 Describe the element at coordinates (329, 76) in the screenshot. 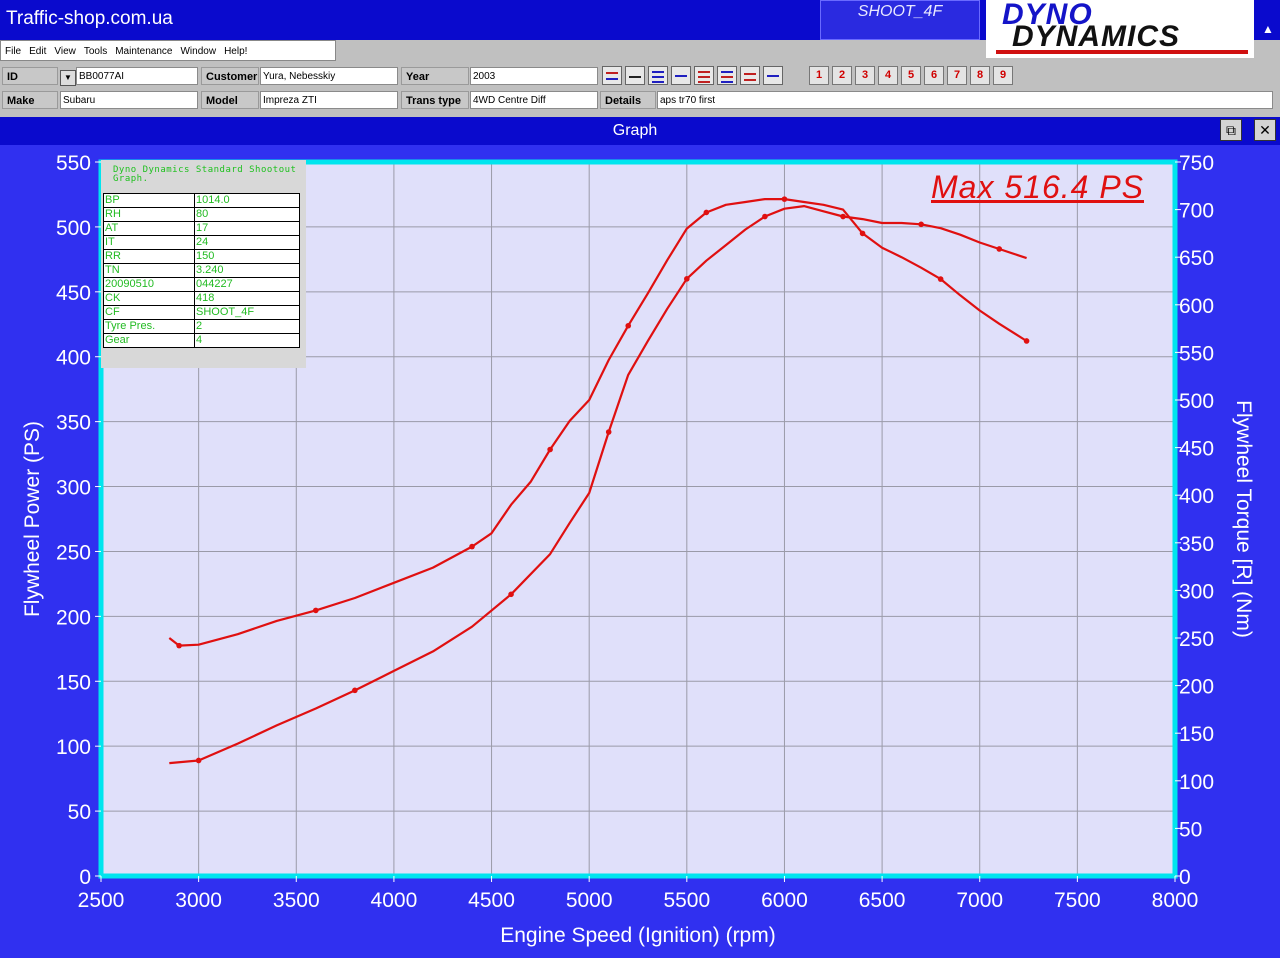

I see `customer-field: Yura, Nebesskiy` at that location.